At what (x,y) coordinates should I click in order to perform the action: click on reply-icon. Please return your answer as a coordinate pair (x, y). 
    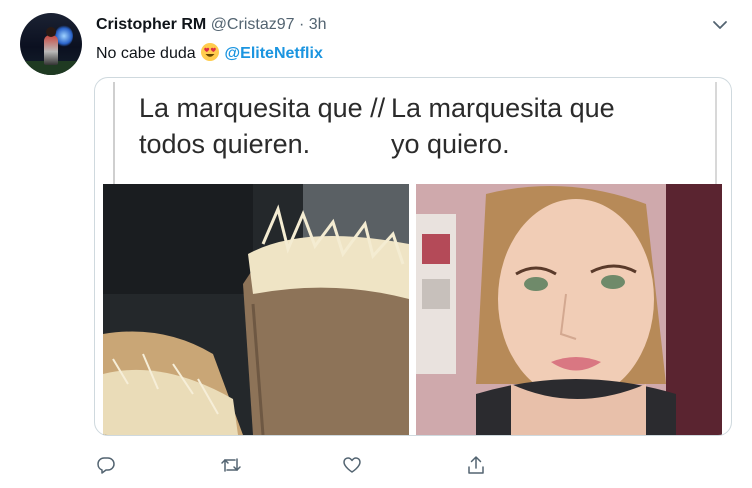
    Looking at the image, I should click on (106, 465).